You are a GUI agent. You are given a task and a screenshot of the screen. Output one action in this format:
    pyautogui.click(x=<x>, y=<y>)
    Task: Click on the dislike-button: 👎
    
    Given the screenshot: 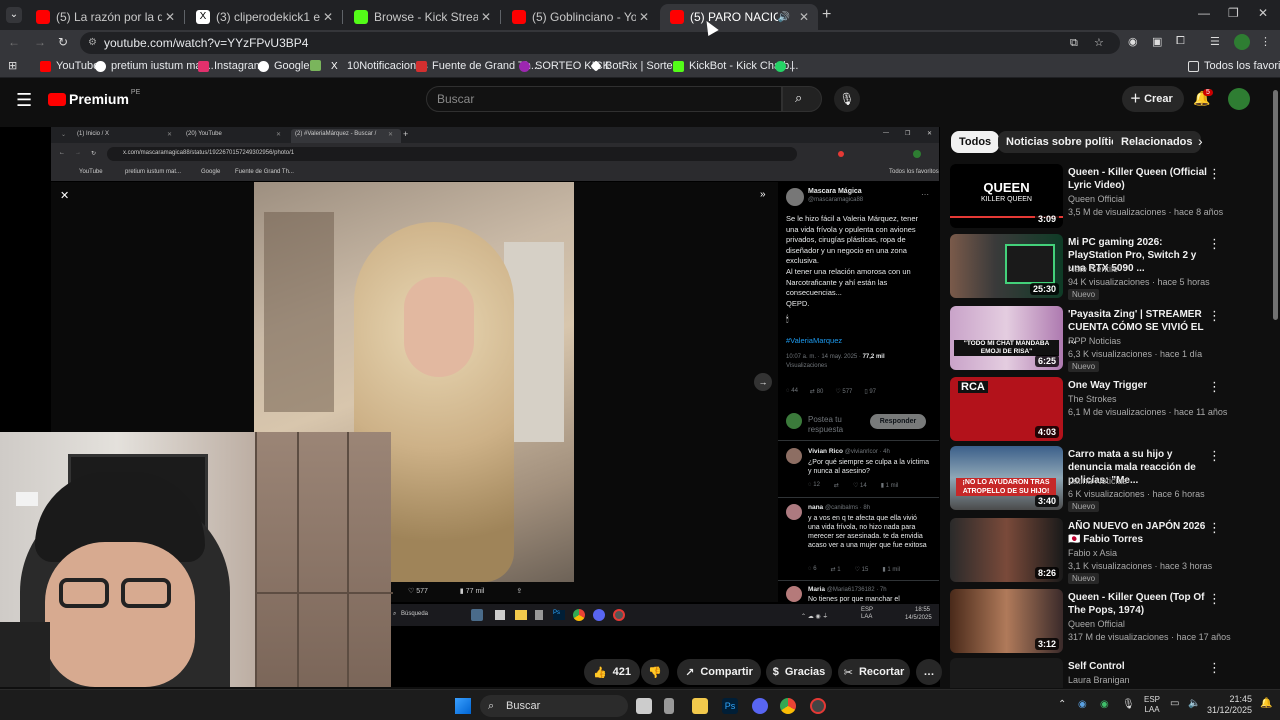 What is the action you would take?
    pyautogui.click(x=655, y=672)
    